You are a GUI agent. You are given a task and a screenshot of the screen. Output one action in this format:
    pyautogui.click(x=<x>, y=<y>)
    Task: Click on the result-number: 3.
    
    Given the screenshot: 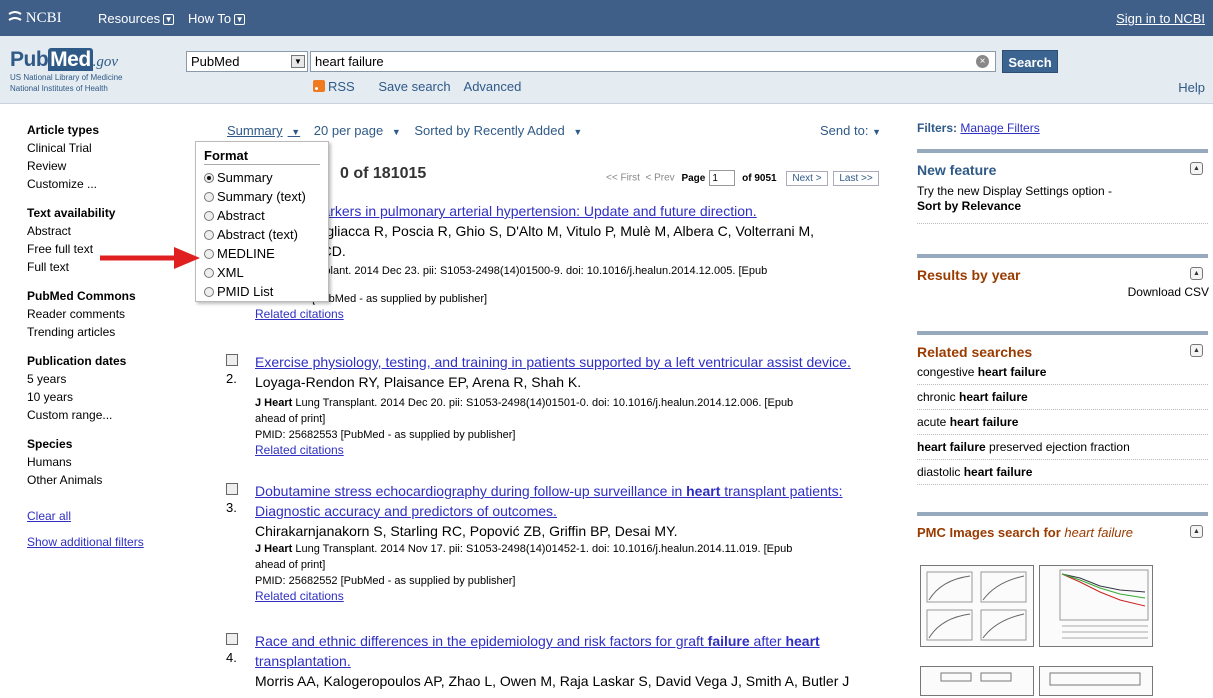 What is the action you would take?
    pyautogui.click(x=231, y=507)
    